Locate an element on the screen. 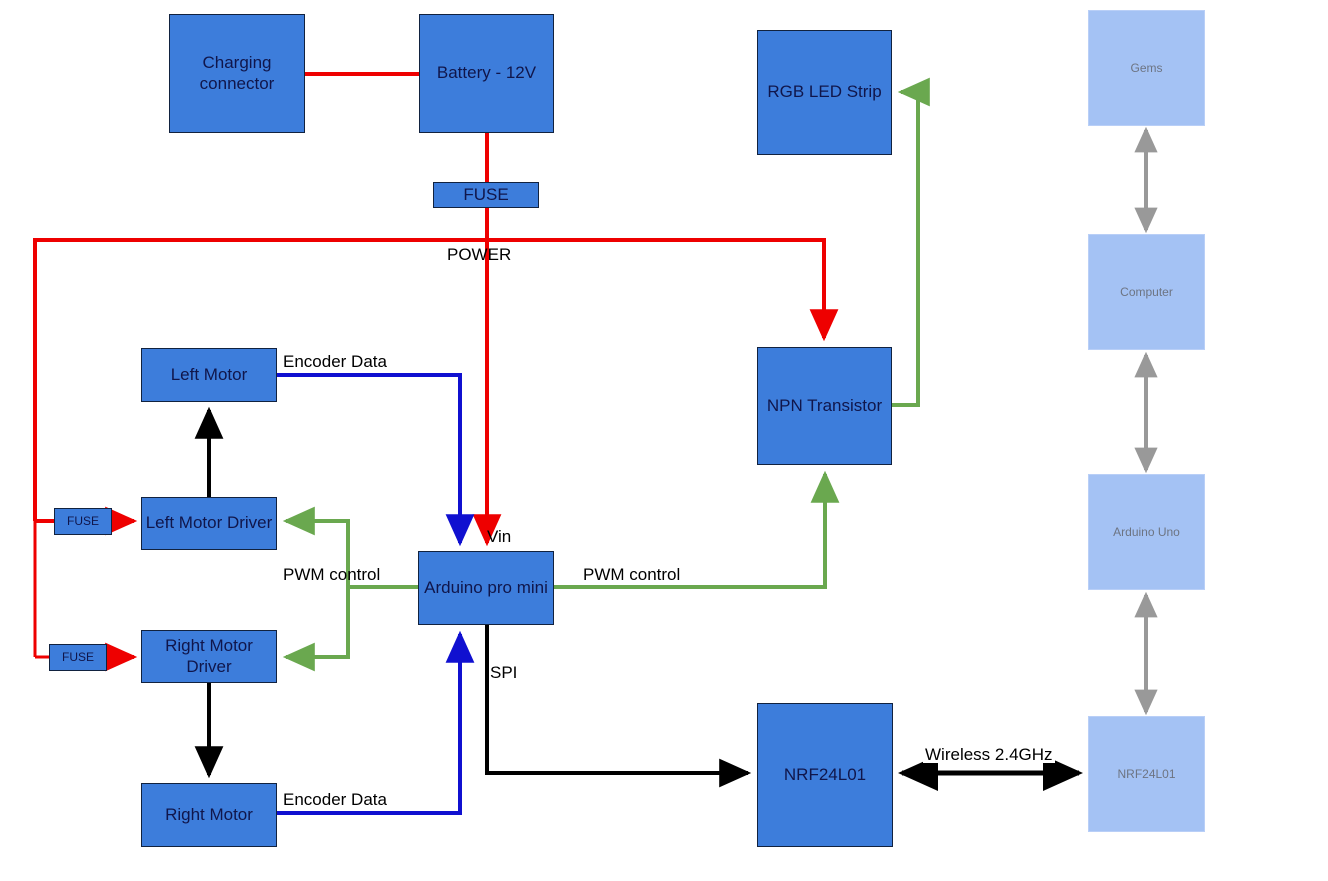 This screenshot has width=1328, height=881. node-right-motor: Right Motor is located at coordinates (209, 815).